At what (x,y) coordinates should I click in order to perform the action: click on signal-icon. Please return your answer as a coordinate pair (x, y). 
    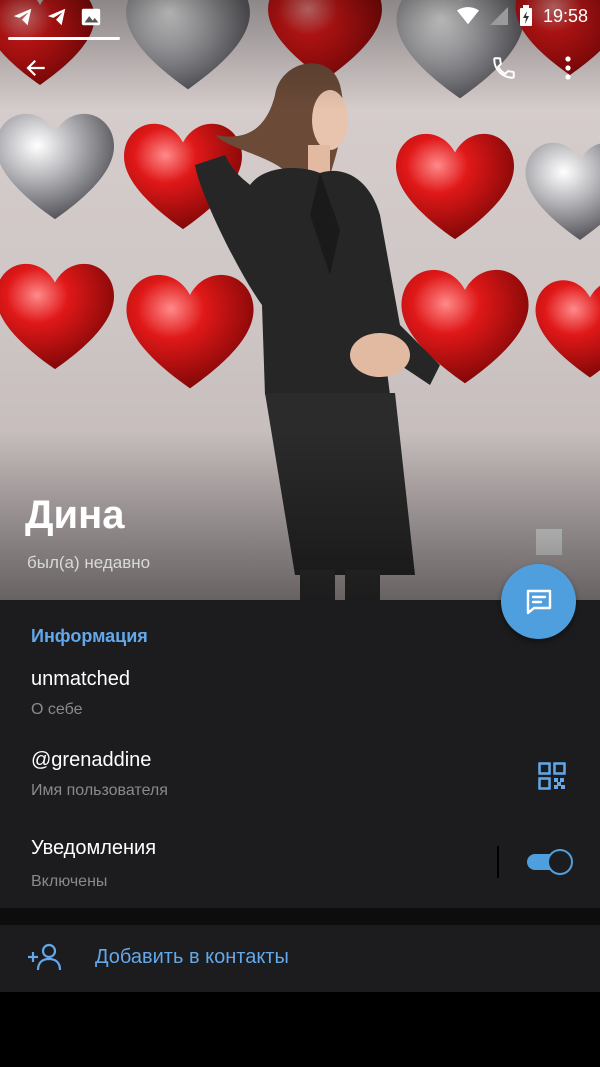
    Looking at the image, I should click on (498, 16).